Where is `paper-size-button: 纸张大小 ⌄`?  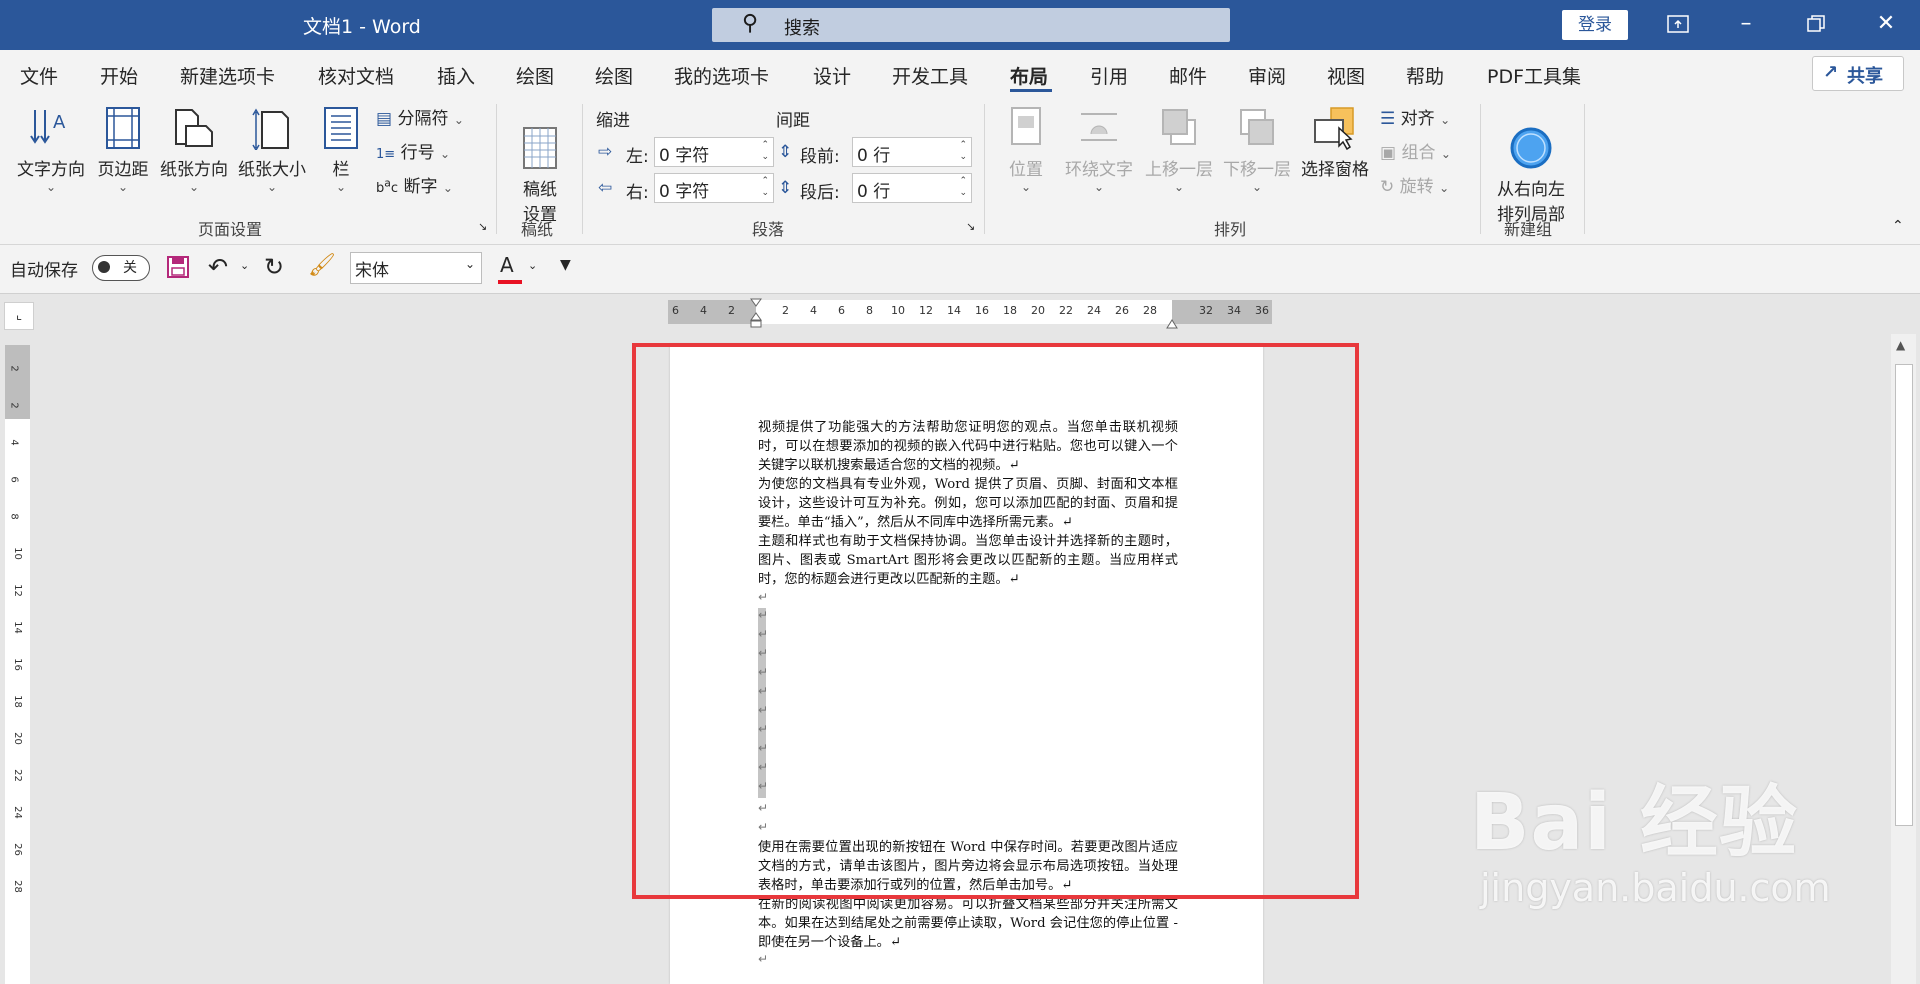 paper-size-button: 纸张大小 ⌄ is located at coordinates (272, 150).